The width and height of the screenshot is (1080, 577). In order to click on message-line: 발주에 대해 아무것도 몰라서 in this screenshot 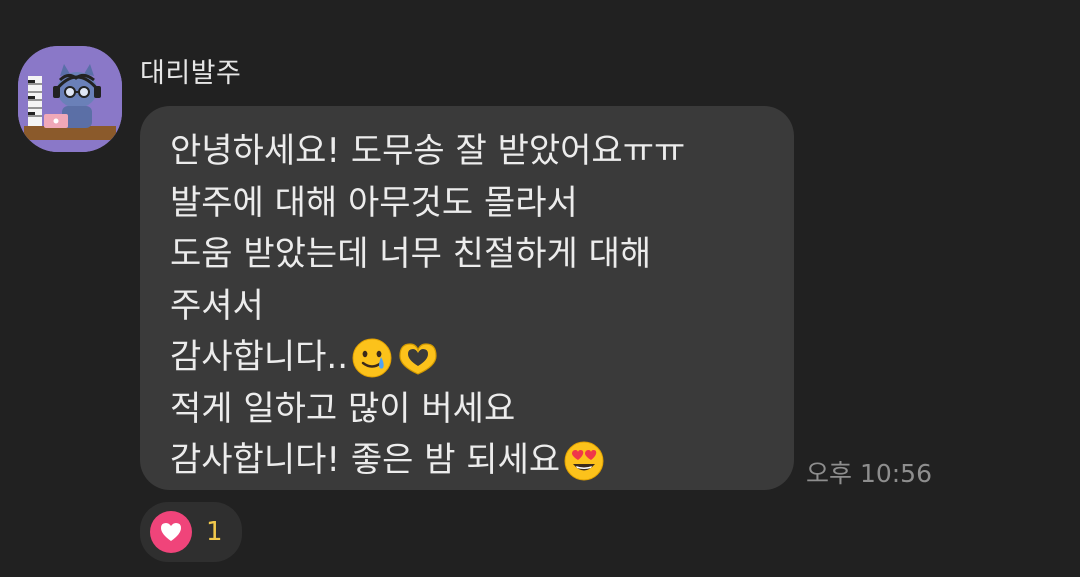, I will do `click(482, 204)`.